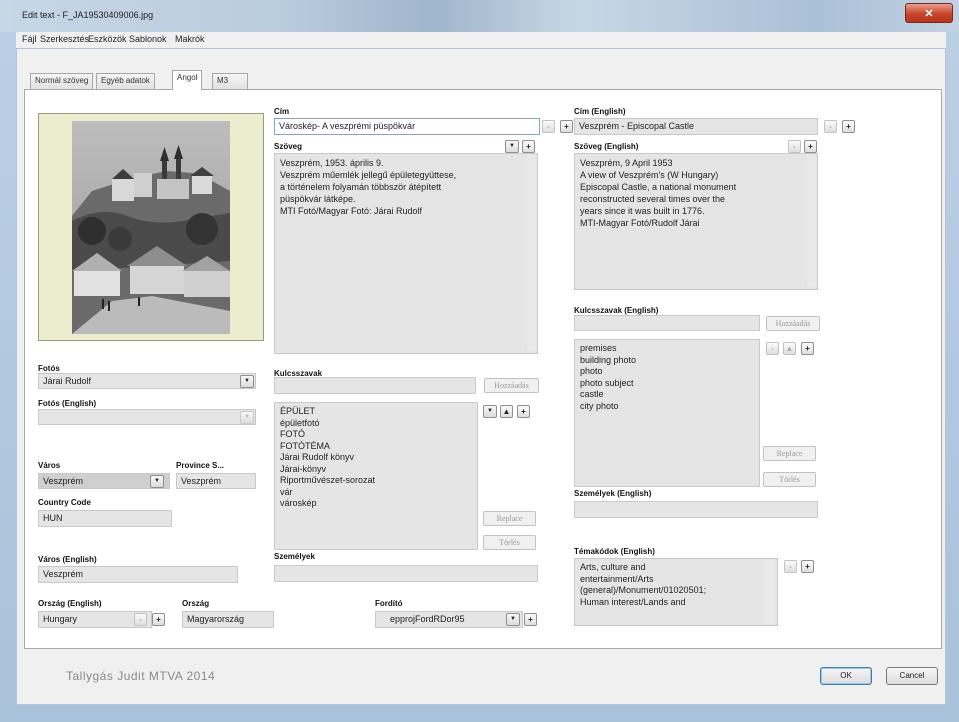 The width and height of the screenshot is (959, 722). What do you see at coordinates (490, 411) in the screenshot?
I see `keywords-dropdown-icon: ▼` at bounding box center [490, 411].